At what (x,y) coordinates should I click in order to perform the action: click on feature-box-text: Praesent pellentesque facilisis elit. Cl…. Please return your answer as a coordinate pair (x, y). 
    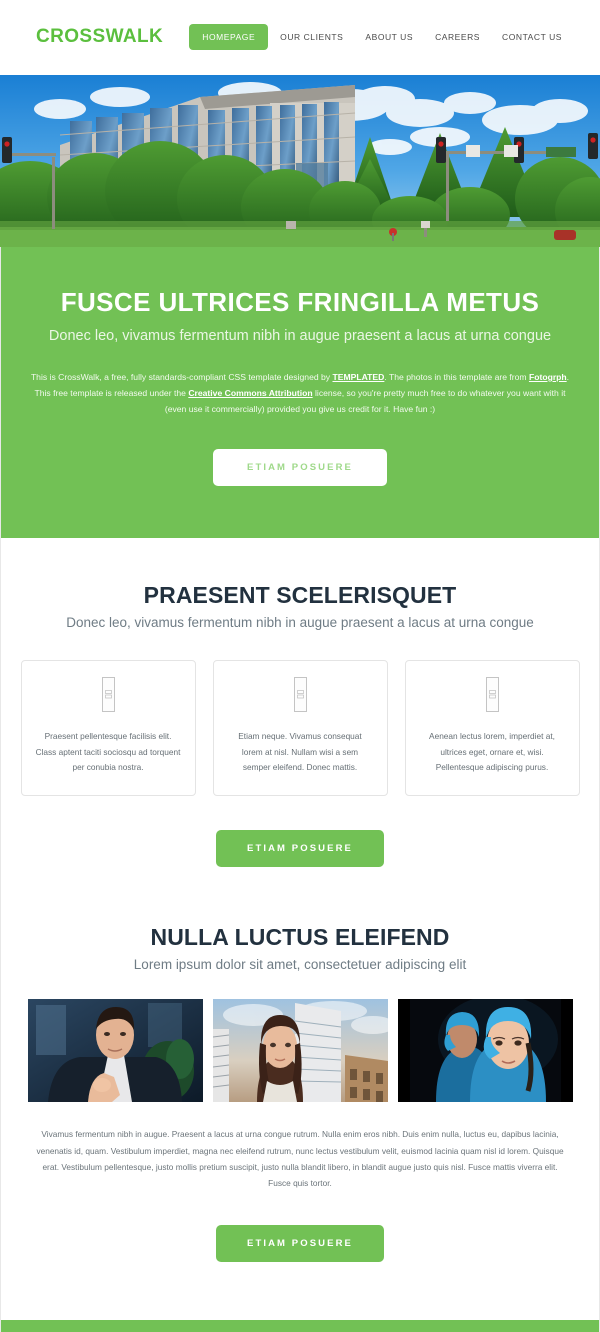
    Looking at the image, I should click on (108, 752).